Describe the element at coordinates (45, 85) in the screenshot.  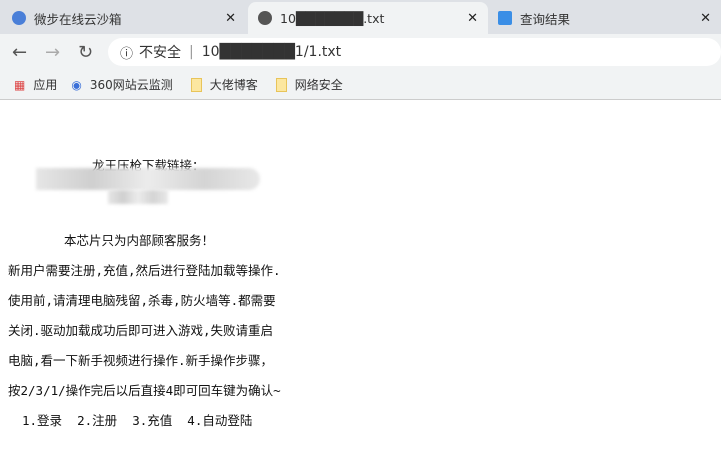
I see `bookmark-label: 应用` at that location.